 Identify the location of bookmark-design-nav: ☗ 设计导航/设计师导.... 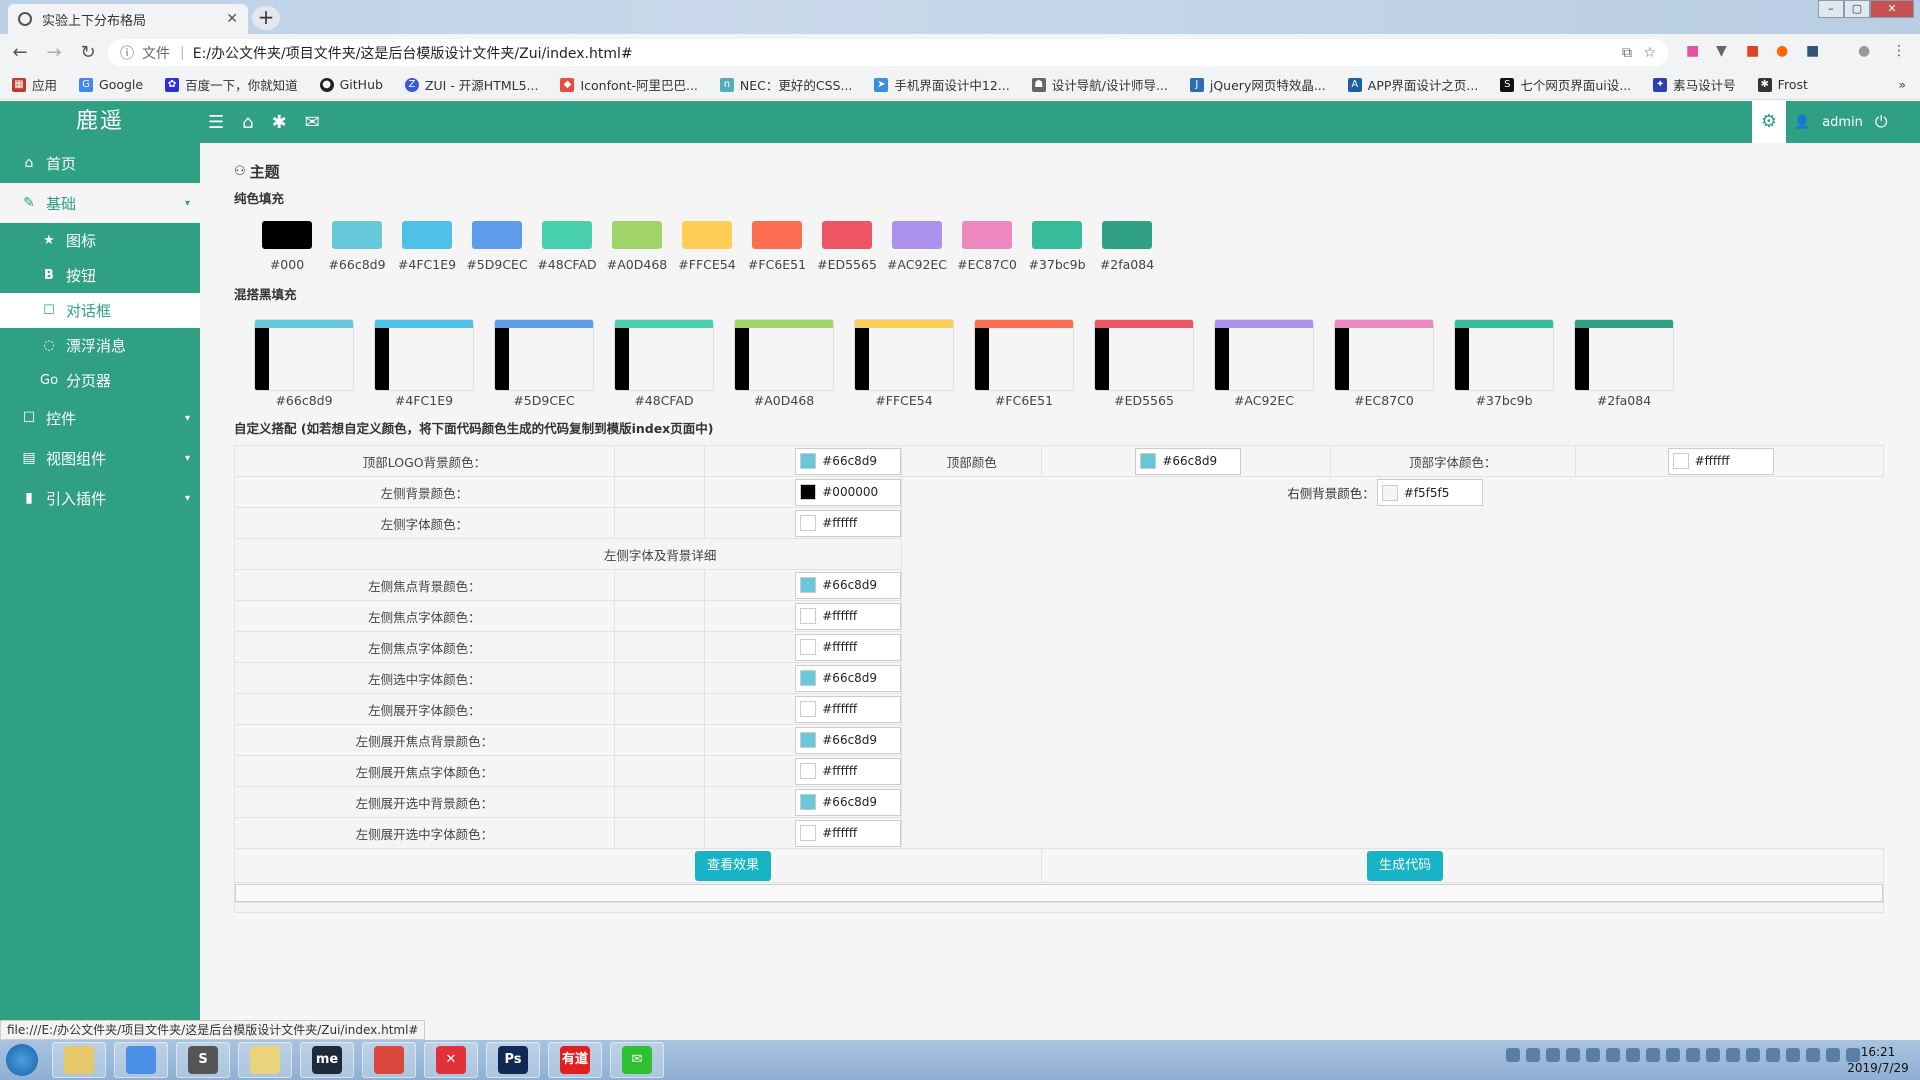
(1099, 84).